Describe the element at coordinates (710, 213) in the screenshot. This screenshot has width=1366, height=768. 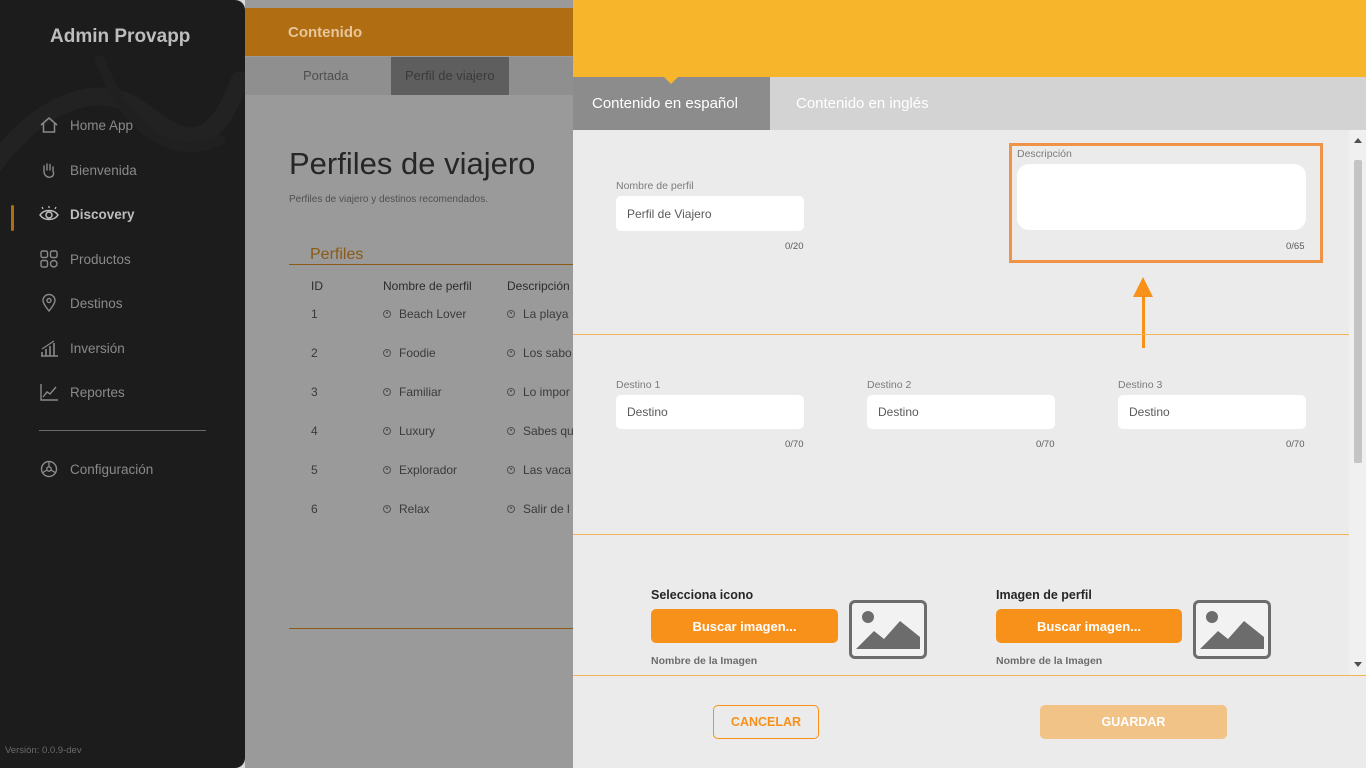
I see `profile-name-input: Perfil de Viajero` at that location.